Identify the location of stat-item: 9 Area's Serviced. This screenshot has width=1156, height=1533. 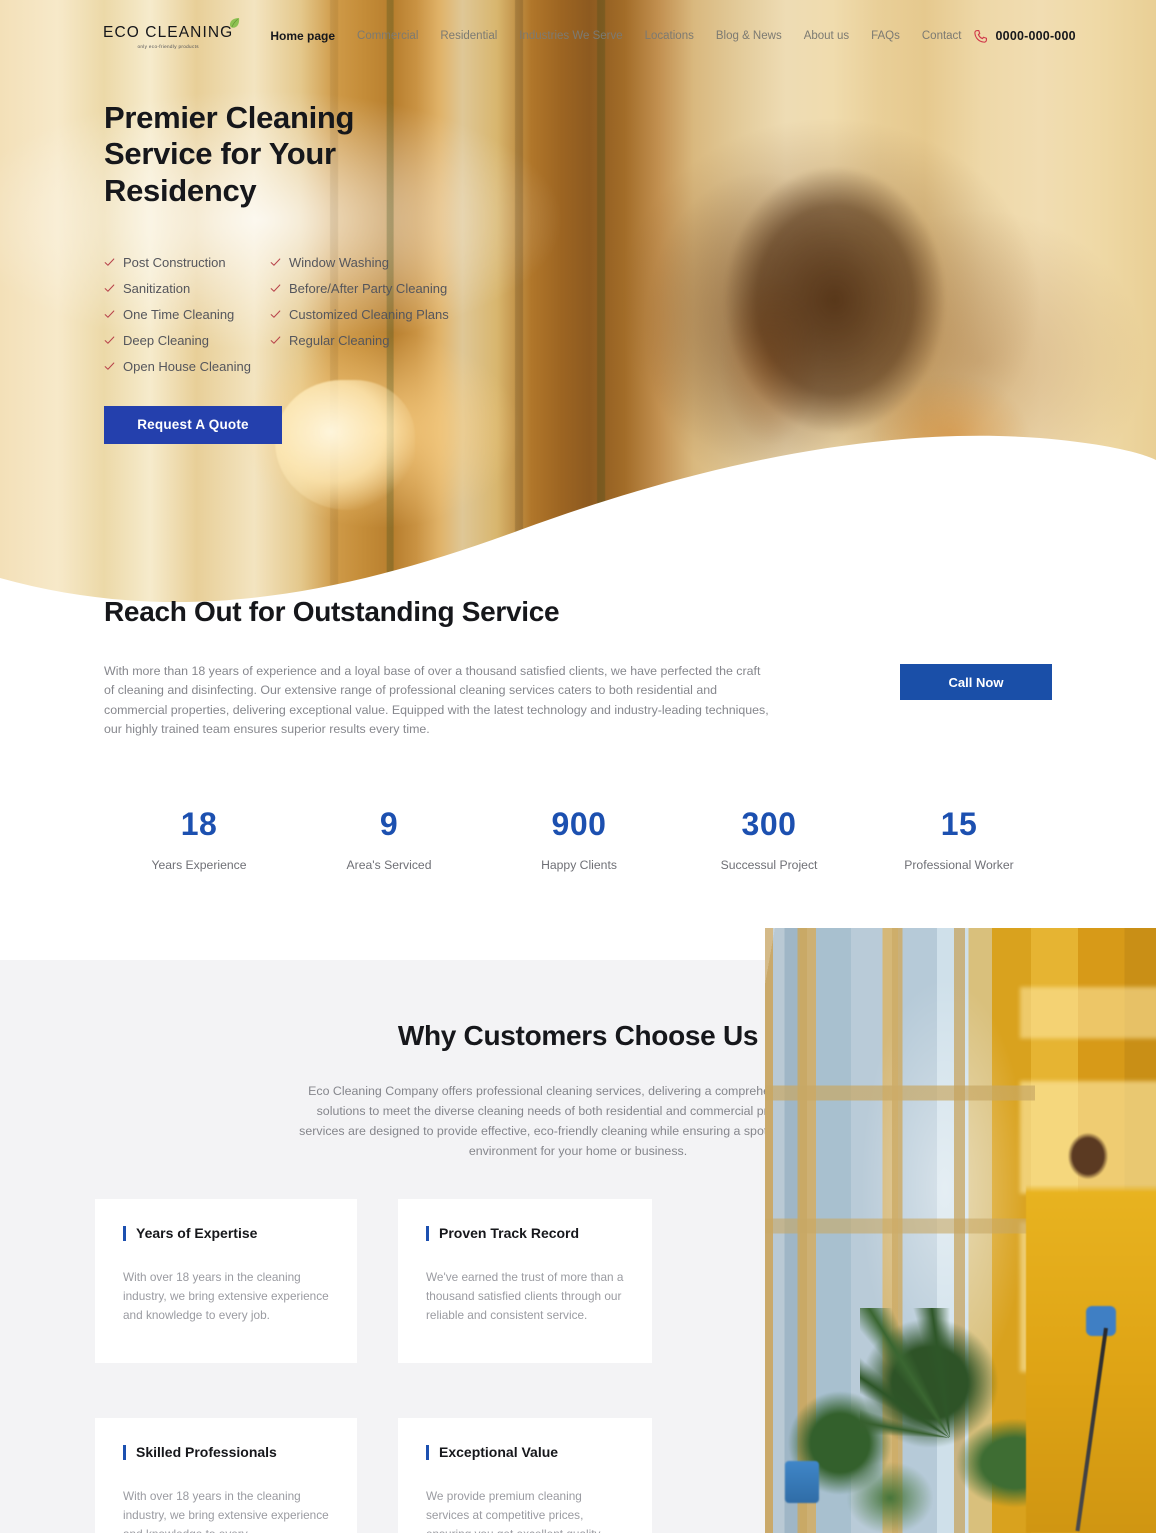
(389, 840).